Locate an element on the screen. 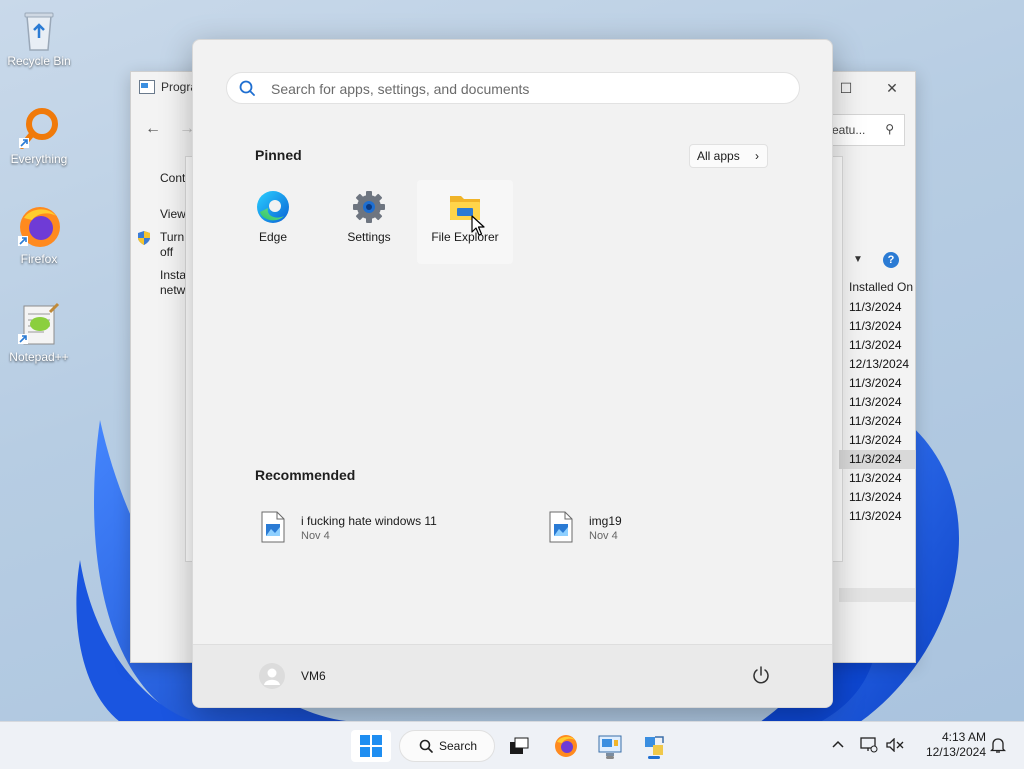 The height and width of the screenshot is (769, 1024). all-apps-button: All apps › is located at coordinates (728, 156).